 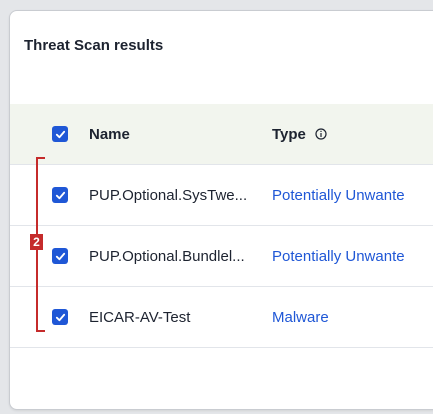 What do you see at coordinates (300, 317) in the screenshot?
I see `threat-type-link: Malware` at bounding box center [300, 317].